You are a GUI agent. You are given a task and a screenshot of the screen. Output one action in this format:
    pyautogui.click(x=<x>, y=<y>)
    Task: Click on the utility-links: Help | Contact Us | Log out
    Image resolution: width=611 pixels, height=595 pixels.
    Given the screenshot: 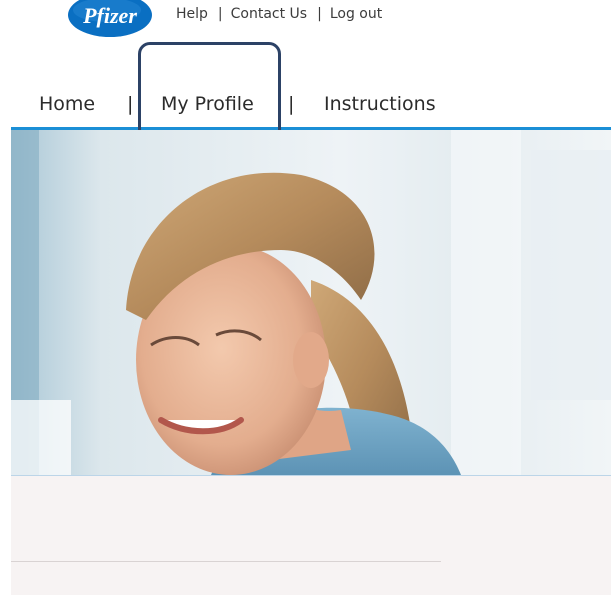 What is the action you would take?
    pyautogui.click(x=279, y=14)
    